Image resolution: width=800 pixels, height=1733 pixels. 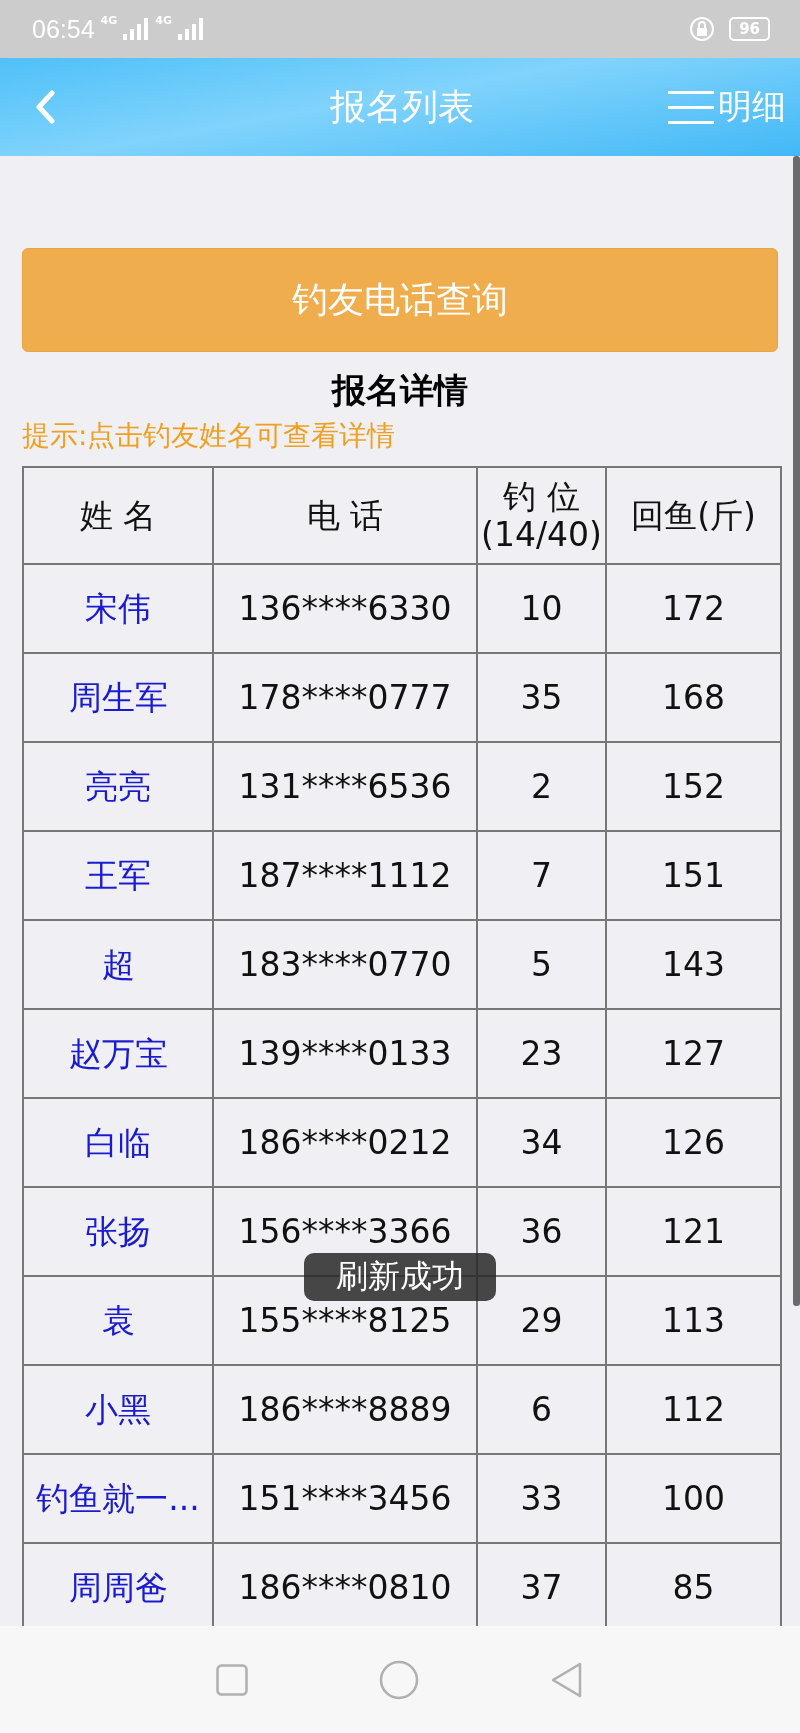 What do you see at coordinates (118, 608) in the screenshot?
I see `angler-name-link: 宋伟` at bounding box center [118, 608].